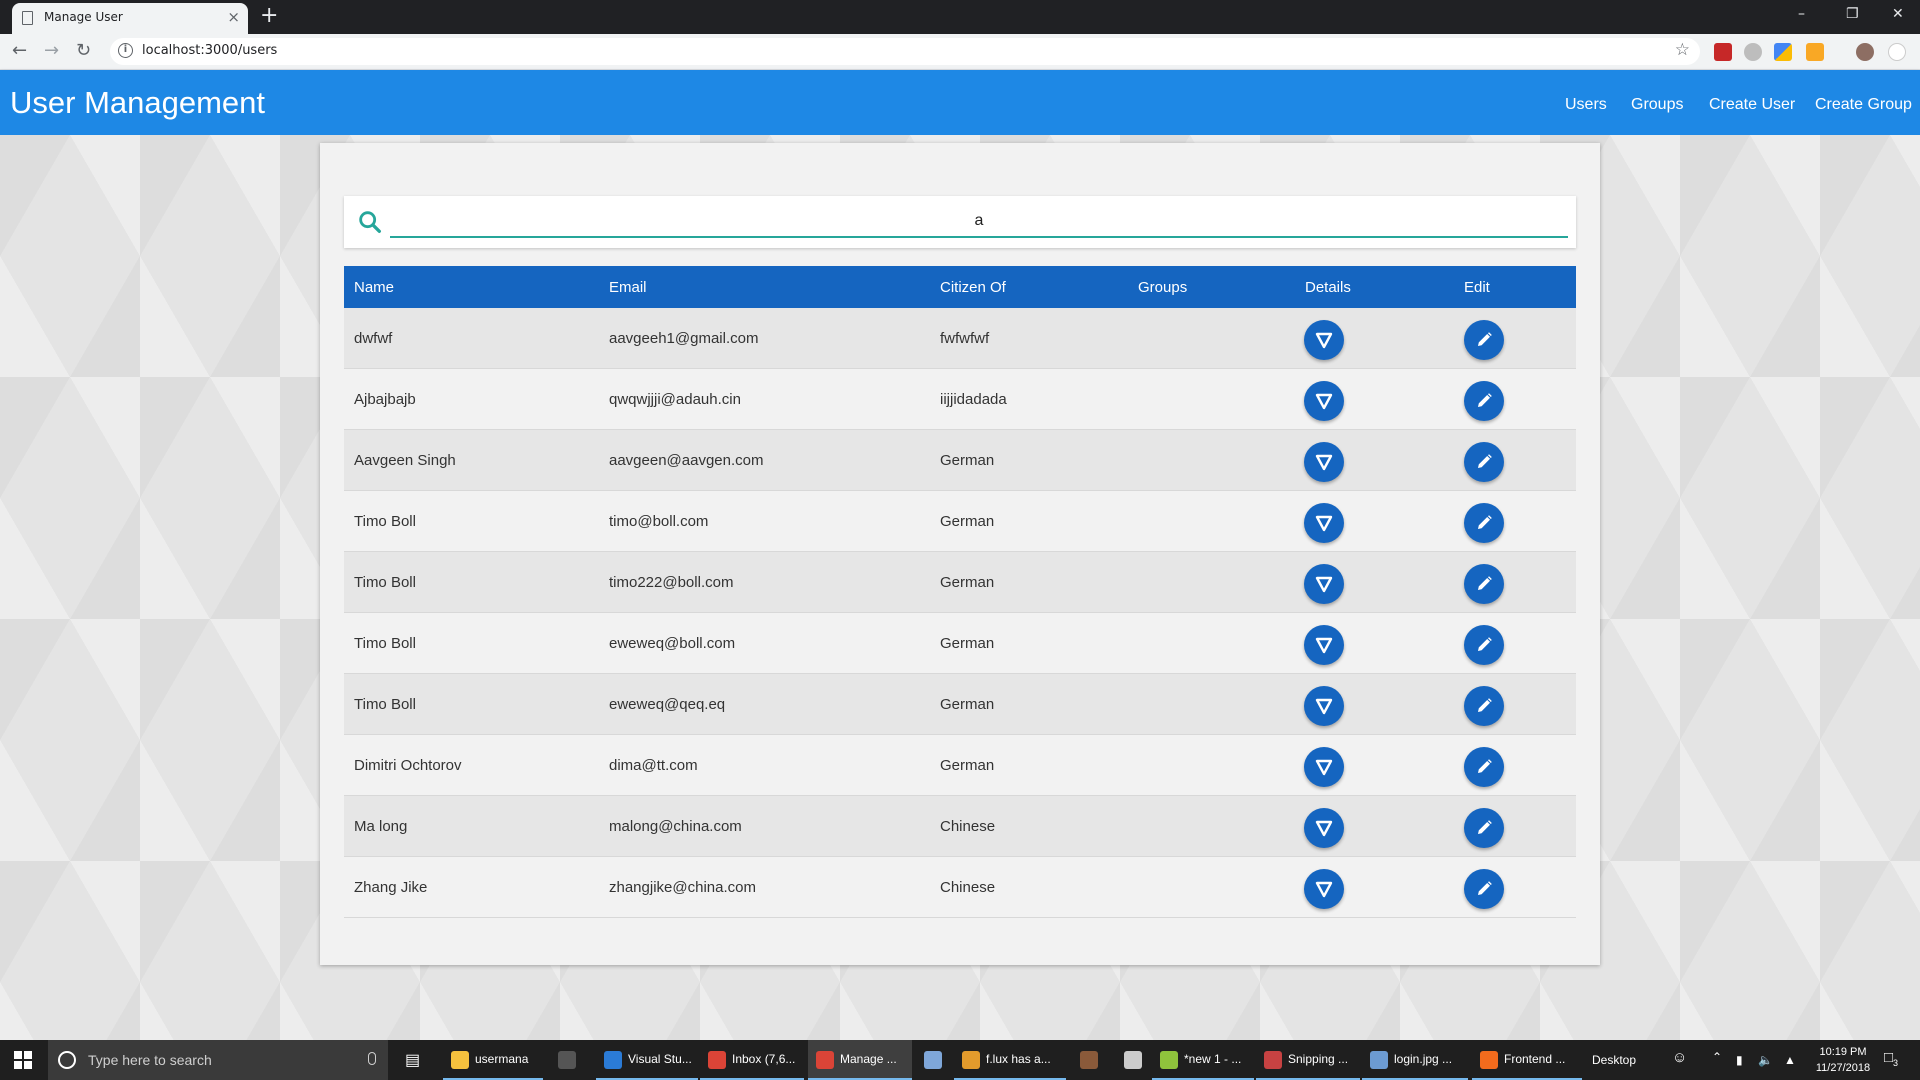  What do you see at coordinates (1897, 52) in the screenshot?
I see `menu-icon` at bounding box center [1897, 52].